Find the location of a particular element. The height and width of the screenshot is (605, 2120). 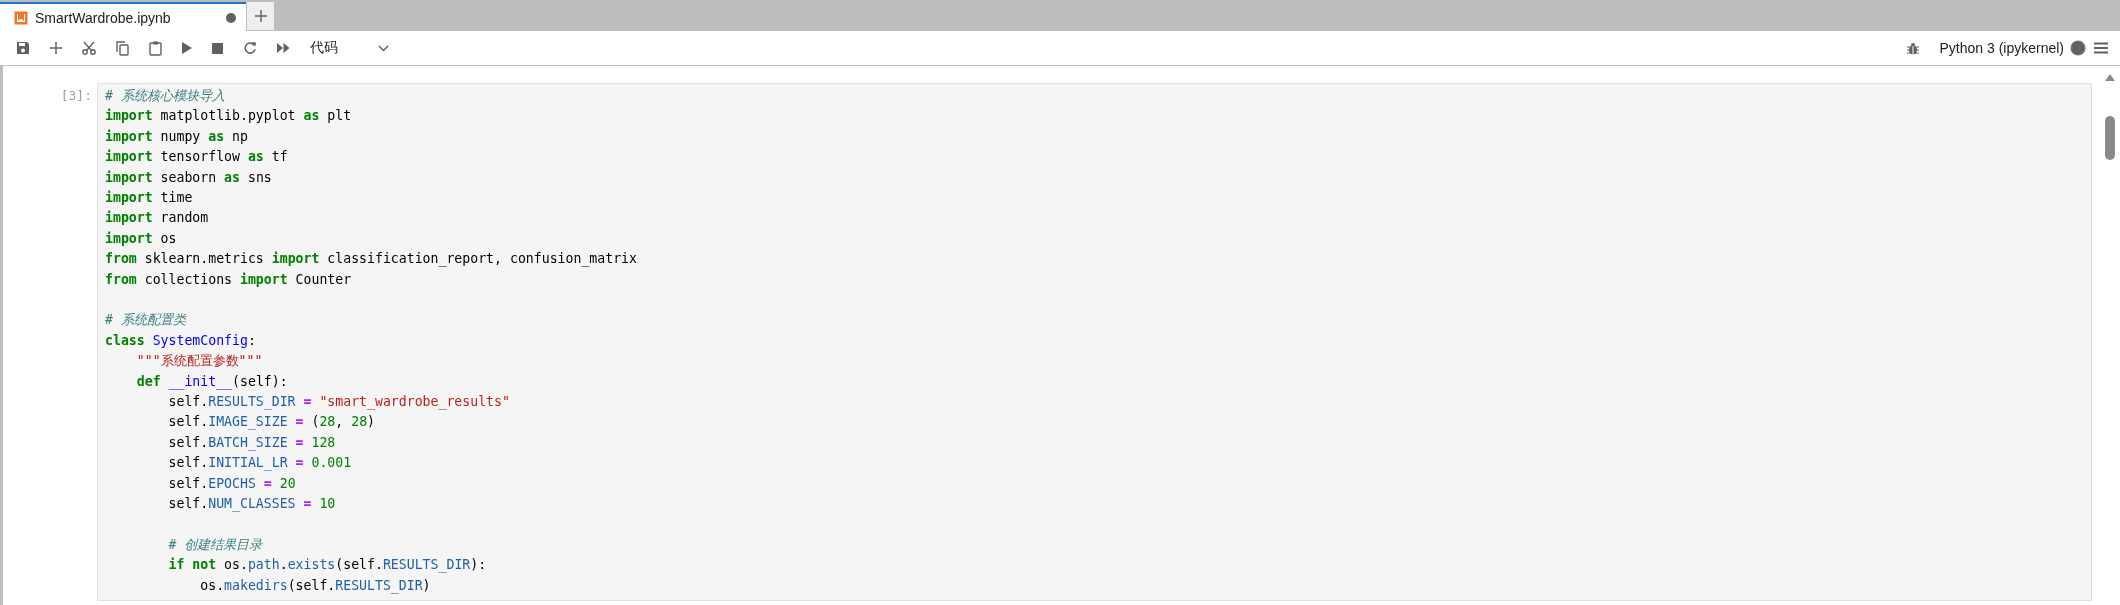

kernel-name: Python 3 (ipykernel) is located at coordinates (2001, 48).